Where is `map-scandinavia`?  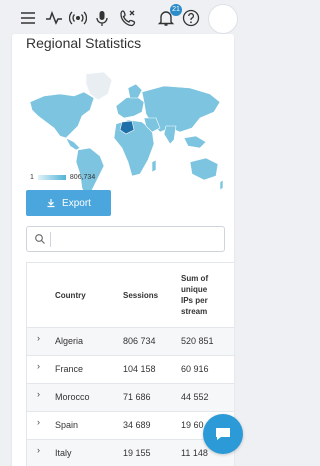
map-scandinavia is located at coordinates (135, 91).